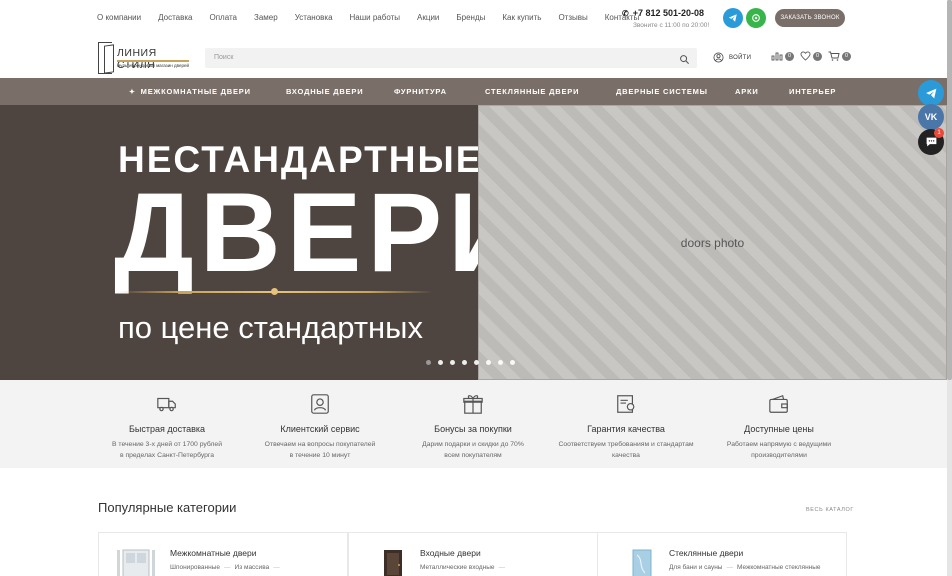 The height and width of the screenshot is (576, 952). Describe the element at coordinates (266, 17) in the screenshot. I see `topnav-measure: Замер` at that location.